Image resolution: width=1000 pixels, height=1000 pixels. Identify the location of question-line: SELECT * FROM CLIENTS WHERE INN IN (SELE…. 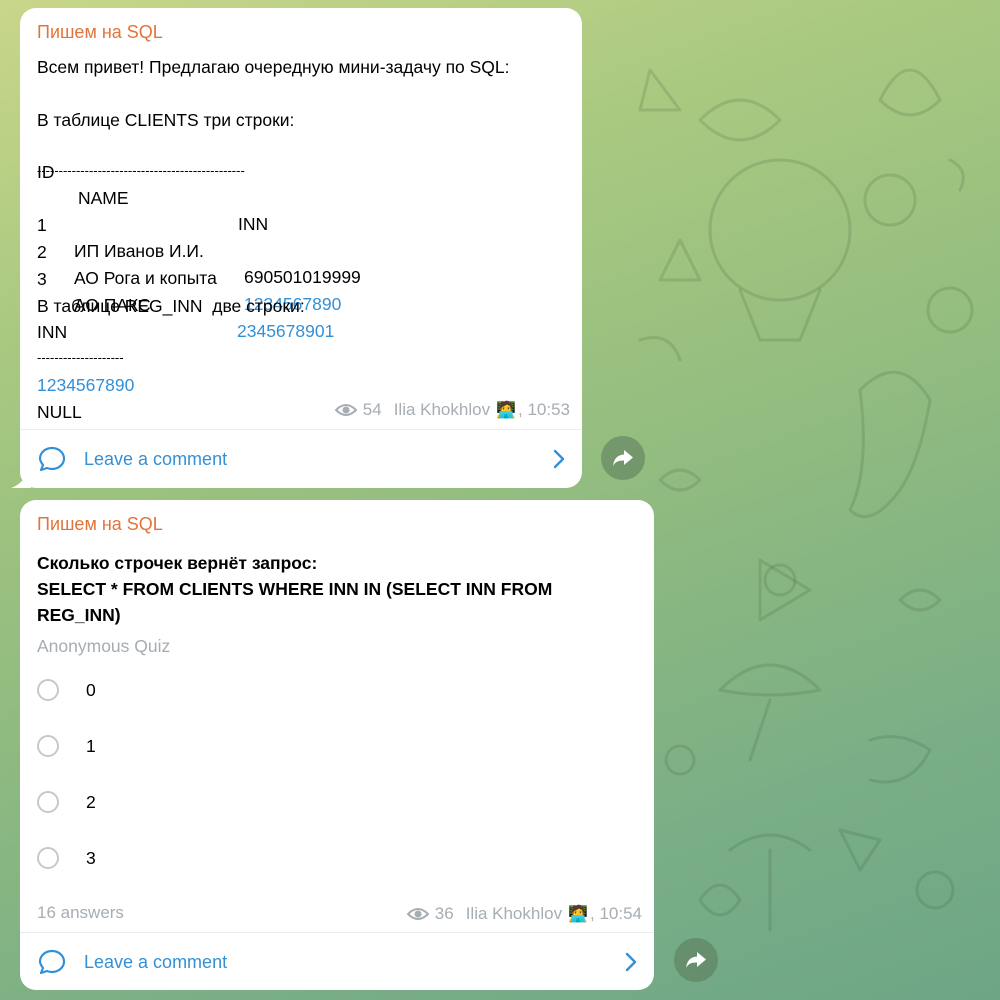
(295, 589).